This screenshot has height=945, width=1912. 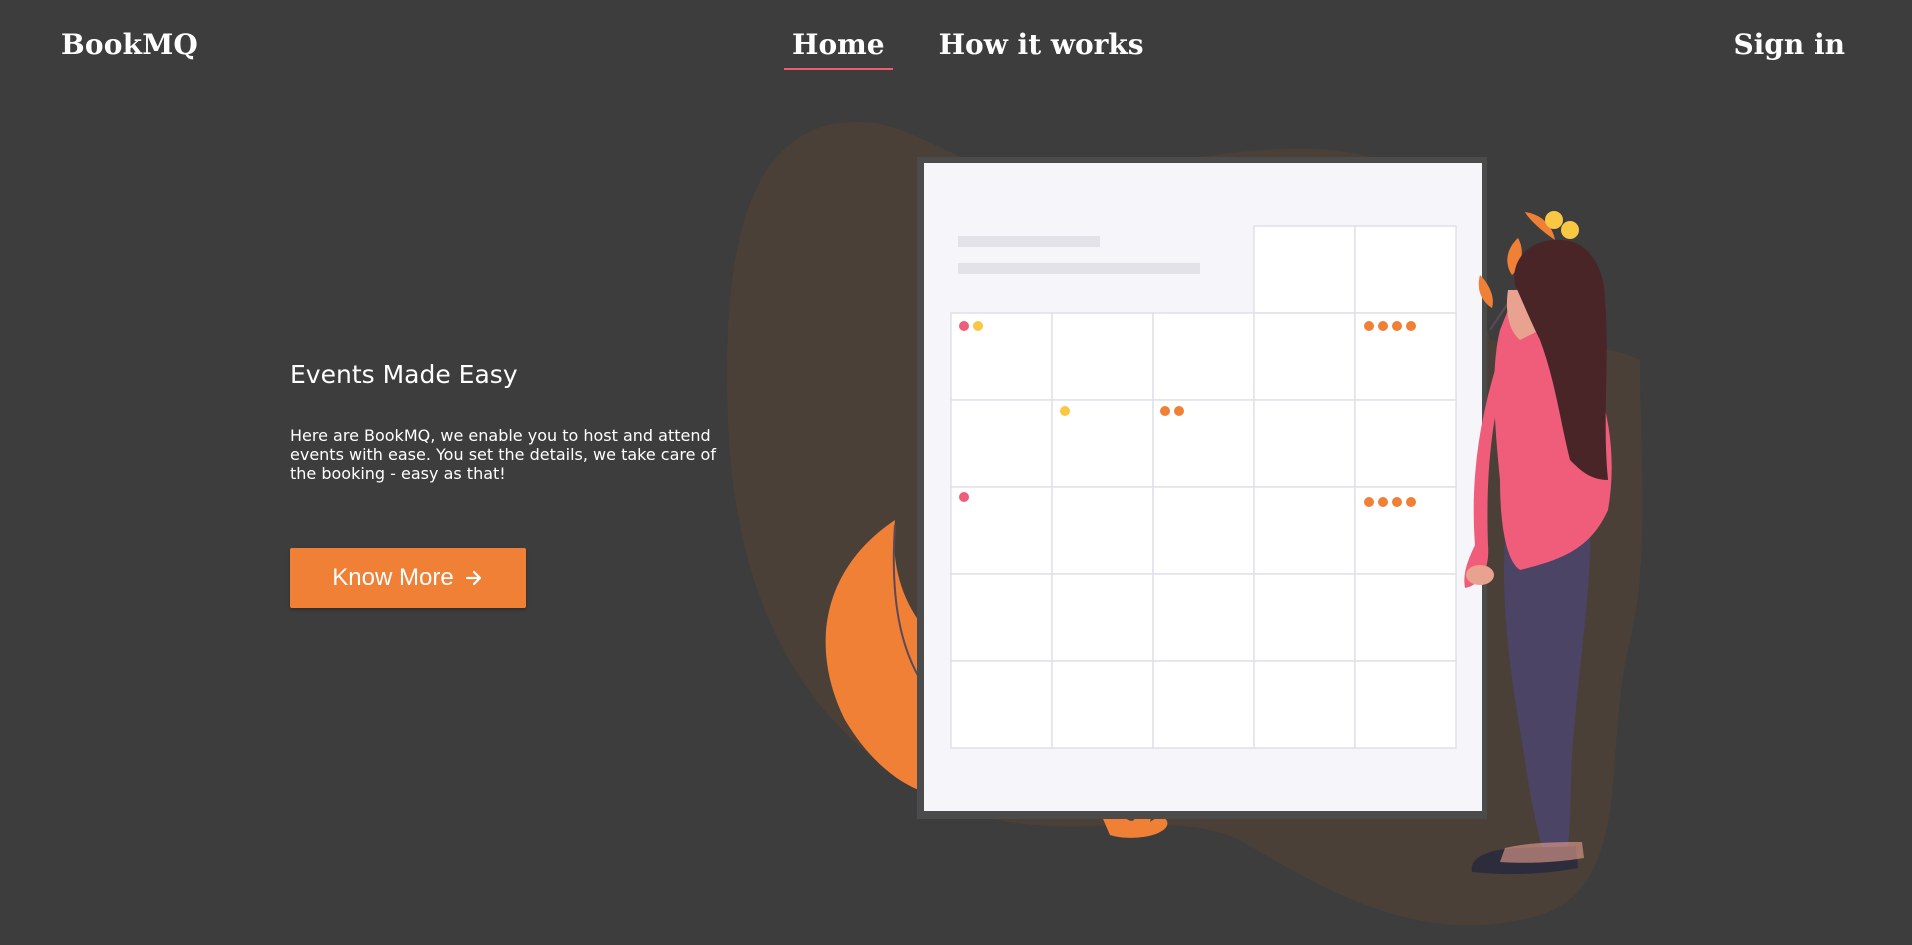 I want to click on calendar-grid, so click(x=1203, y=530).